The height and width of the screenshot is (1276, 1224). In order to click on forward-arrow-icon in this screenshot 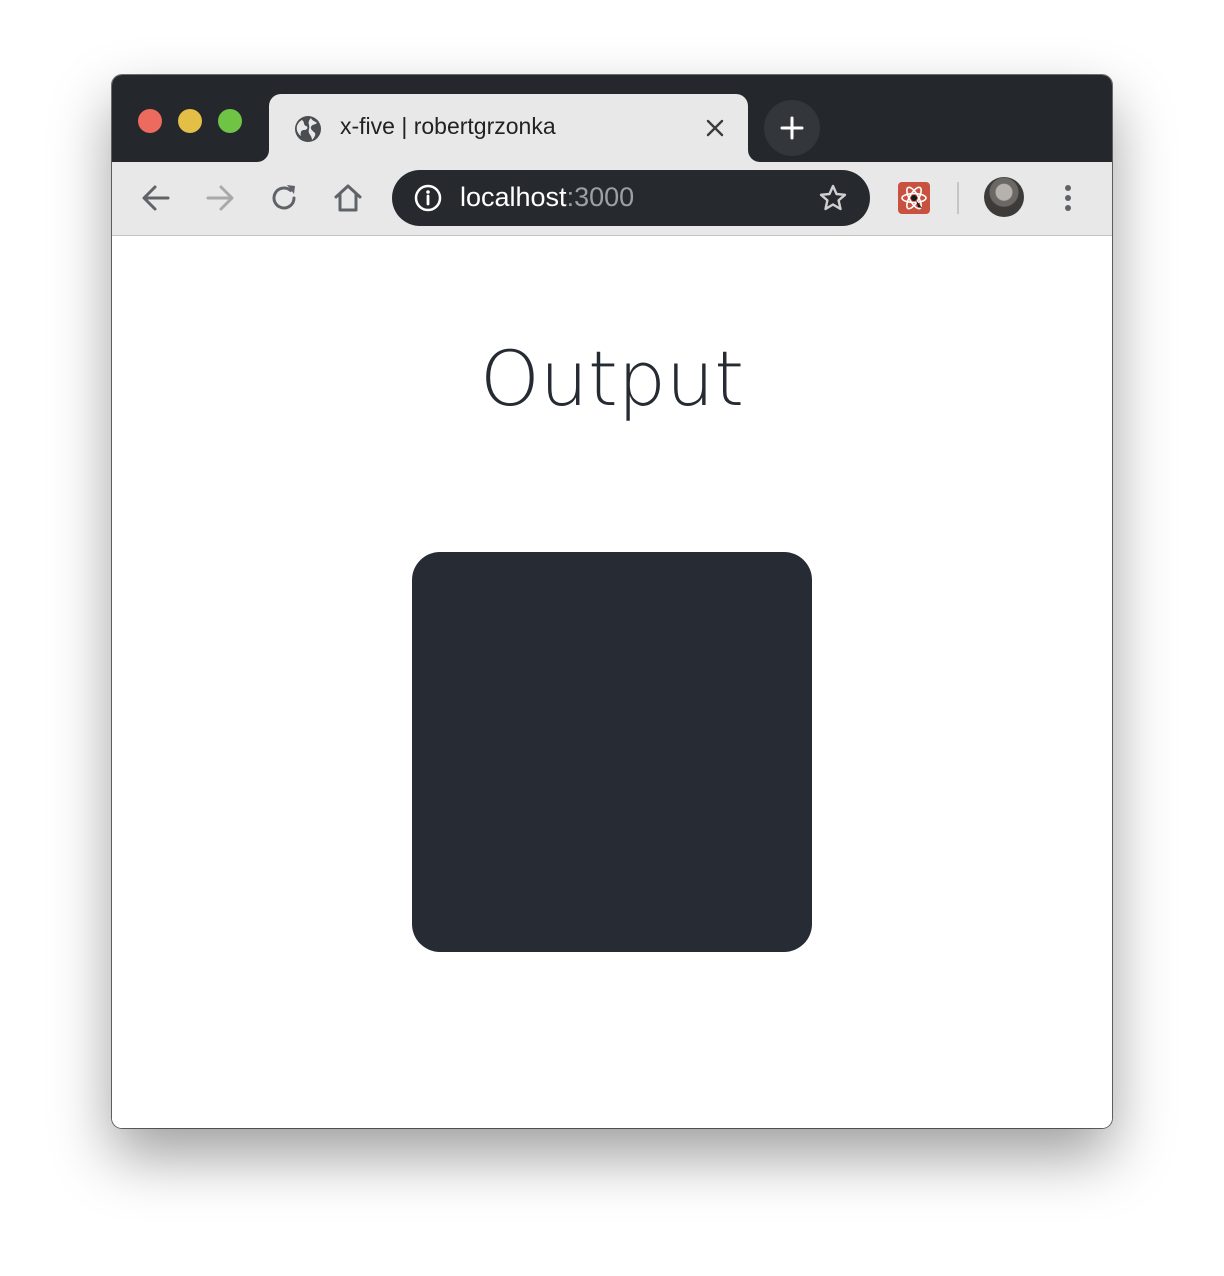, I will do `click(220, 198)`.